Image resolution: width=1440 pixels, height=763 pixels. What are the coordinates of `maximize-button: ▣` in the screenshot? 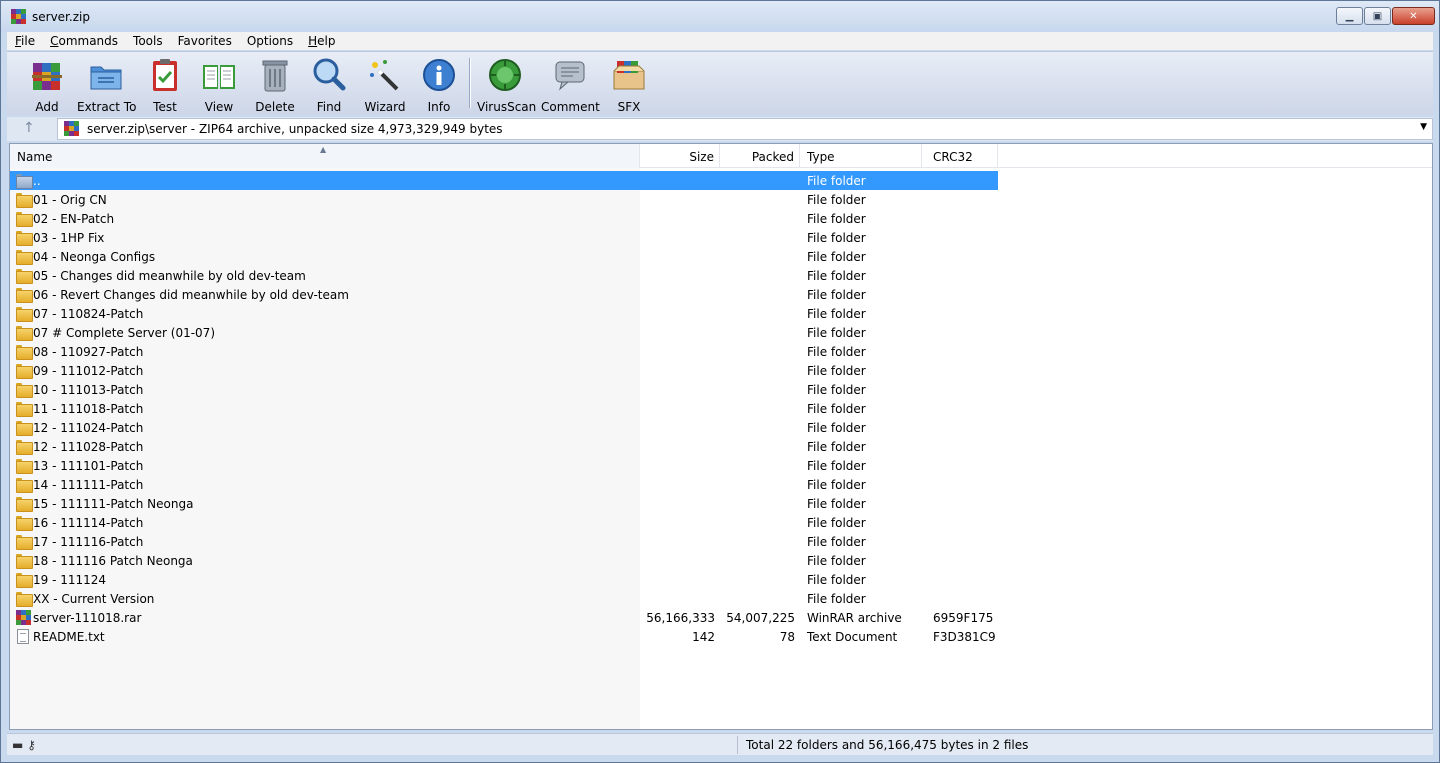 It's located at (1377, 16).